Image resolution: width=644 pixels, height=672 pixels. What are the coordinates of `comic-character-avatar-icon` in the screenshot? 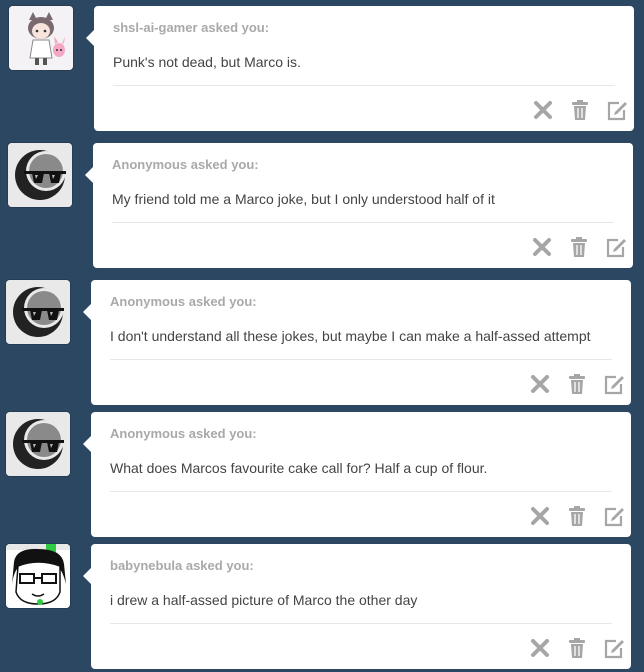 It's located at (38, 576).